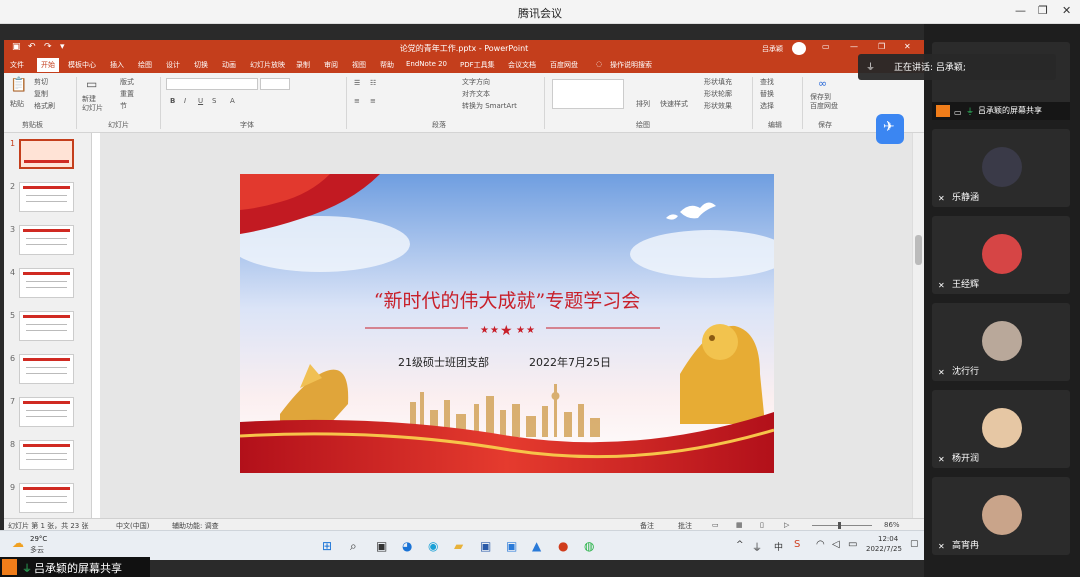 This screenshot has height=577, width=1080. Describe the element at coordinates (433, 546) in the screenshot. I see `browser-icon: ◉` at that location.